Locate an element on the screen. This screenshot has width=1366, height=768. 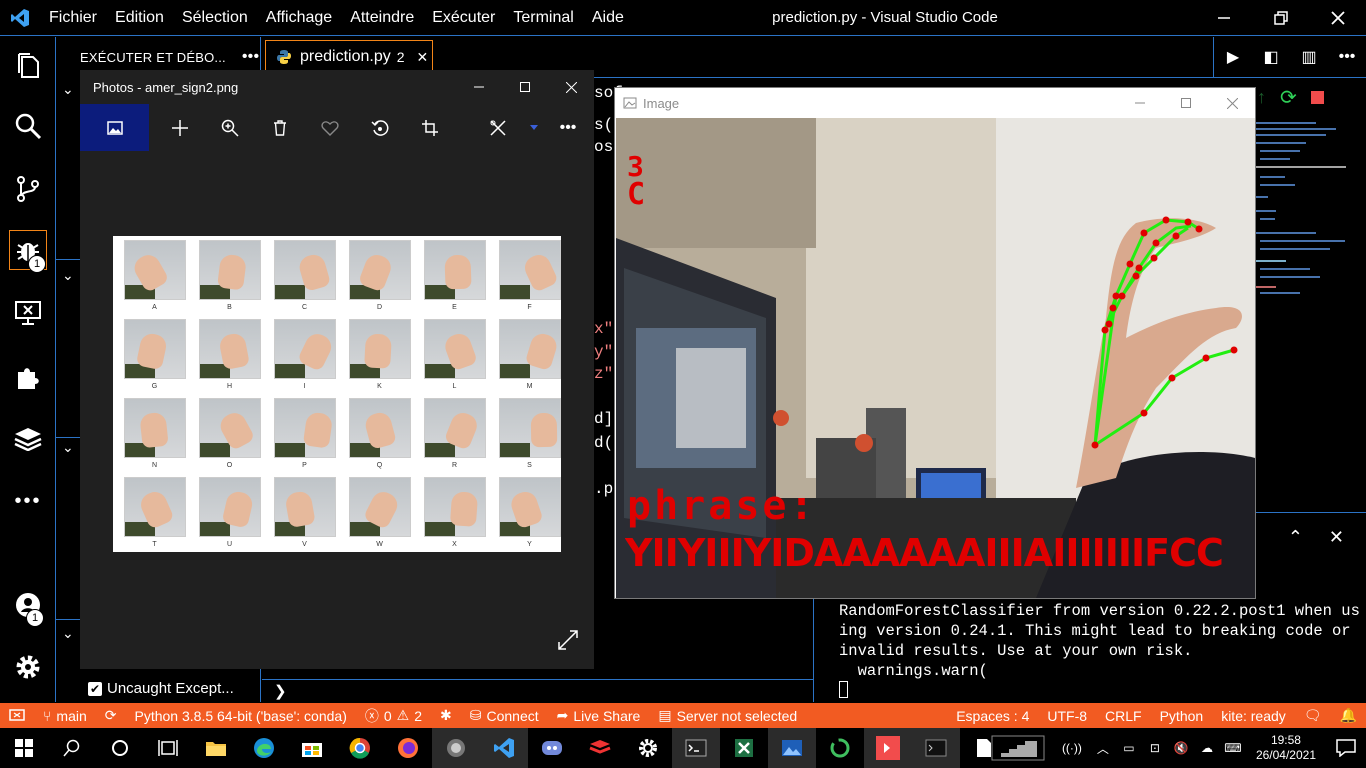
menu-selection: Sélection is located at coordinates (215, 18).